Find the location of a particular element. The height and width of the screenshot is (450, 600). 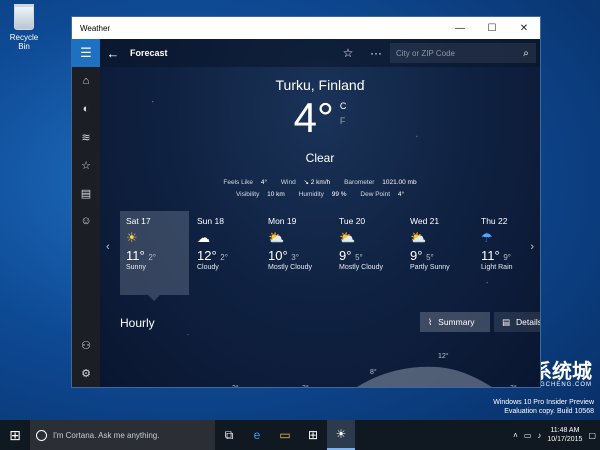

clock: 11:48 AM 10/17/2015 is located at coordinates (564, 435).